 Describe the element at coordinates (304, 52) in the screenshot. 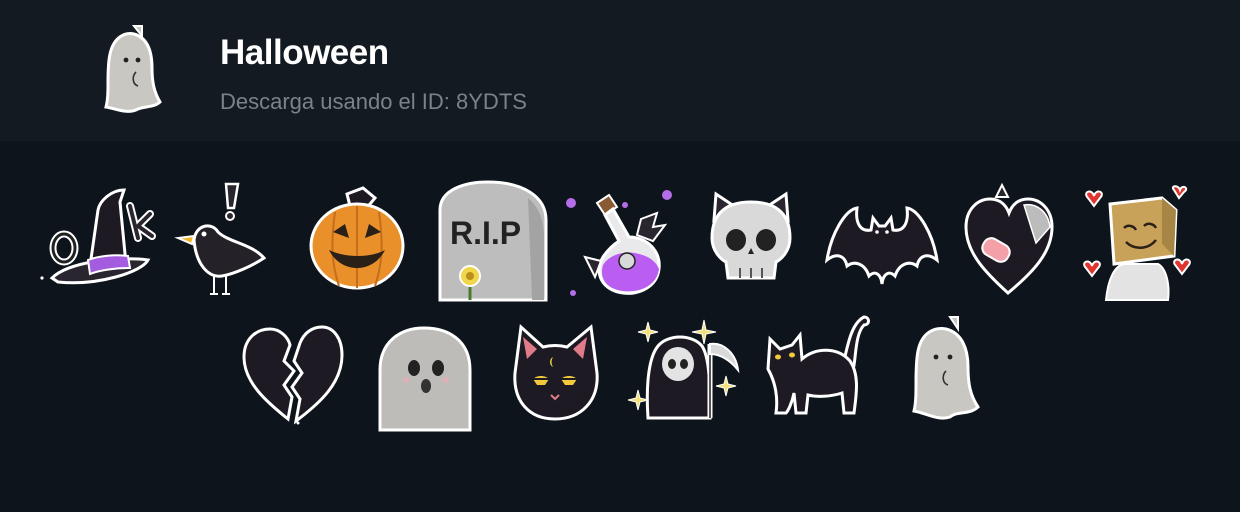

I see `pack-title: Halloween` at that location.